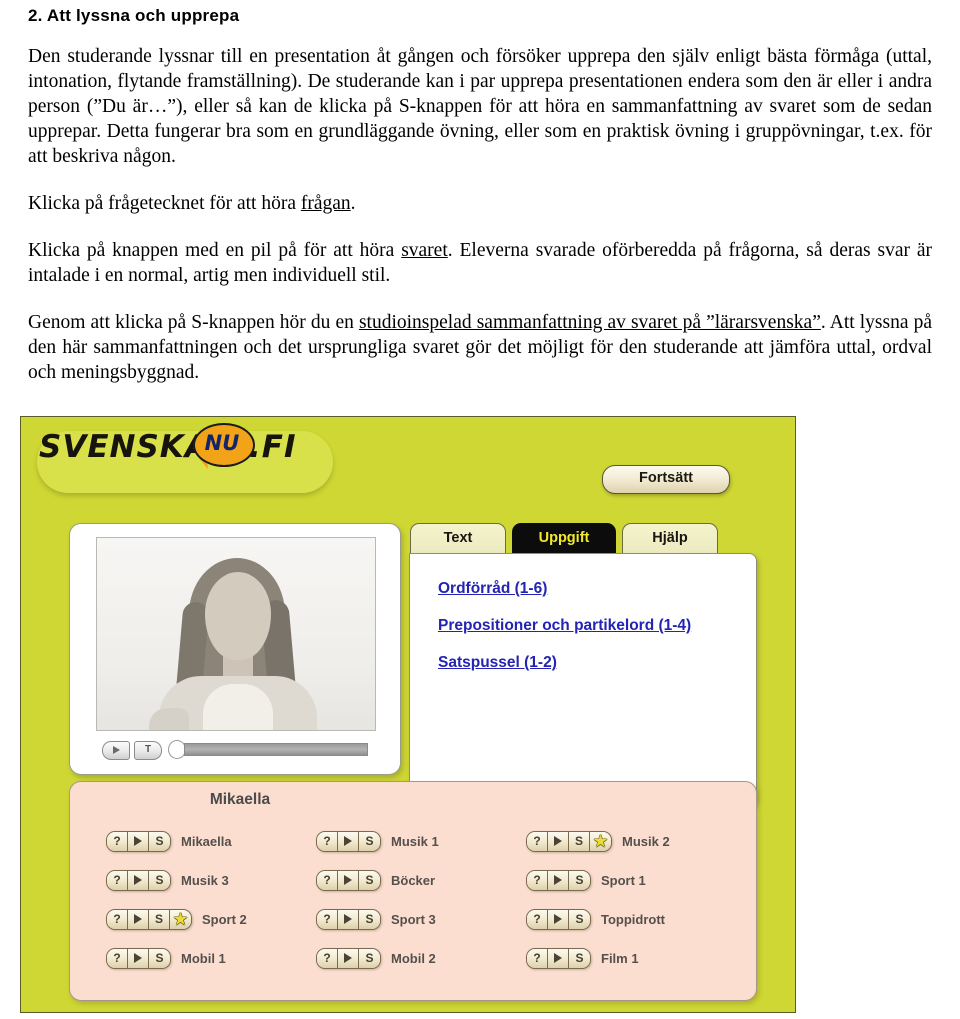 Image resolution: width=960 pixels, height=1019 pixels. What do you see at coordinates (421, 919) in the screenshot?
I see `clip-row: ? S Sport 3` at bounding box center [421, 919].